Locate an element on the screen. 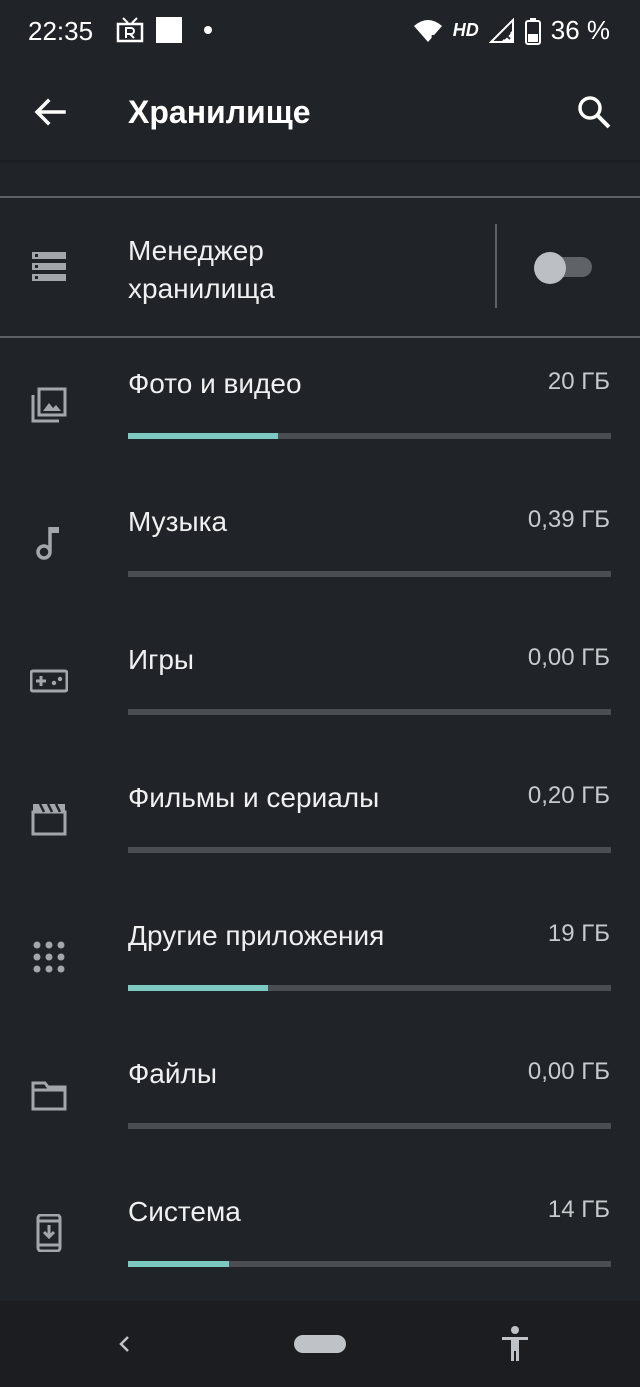 The height and width of the screenshot is (1387, 640). status-notification-icons is located at coordinates (164, 30).